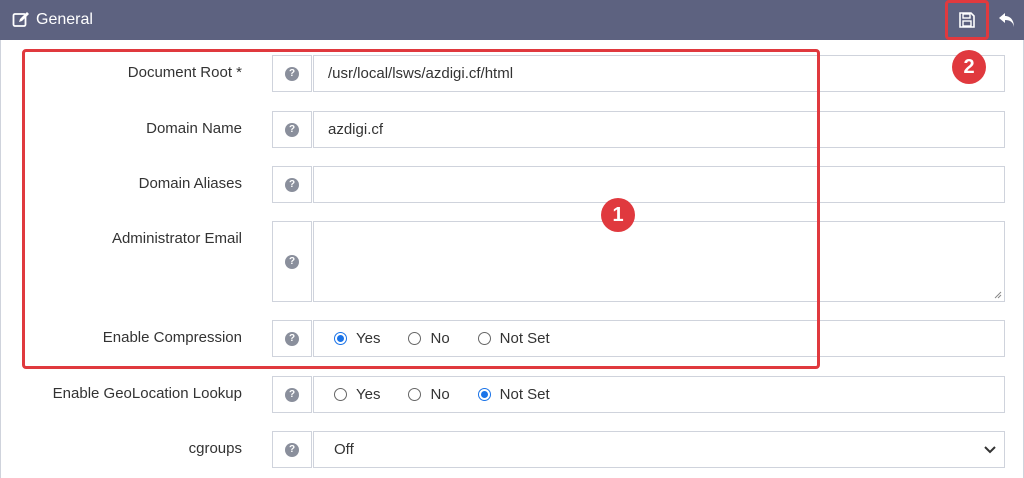 The height and width of the screenshot is (478, 1024). Describe the element at coordinates (0, 259) in the screenshot. I see `panel-border-left` at that location.